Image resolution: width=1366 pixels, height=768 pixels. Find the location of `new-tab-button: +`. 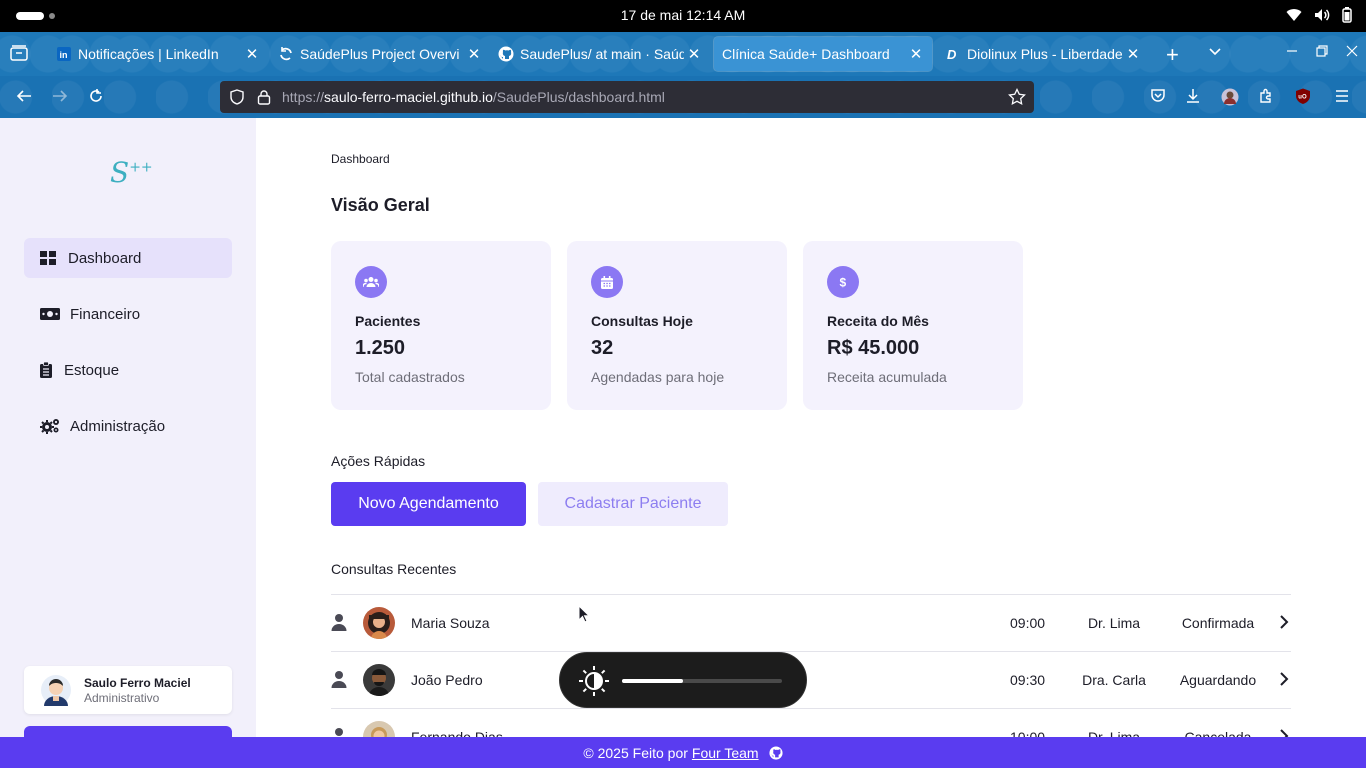

new-tab-button: + is located at coordinates (1172, 55).